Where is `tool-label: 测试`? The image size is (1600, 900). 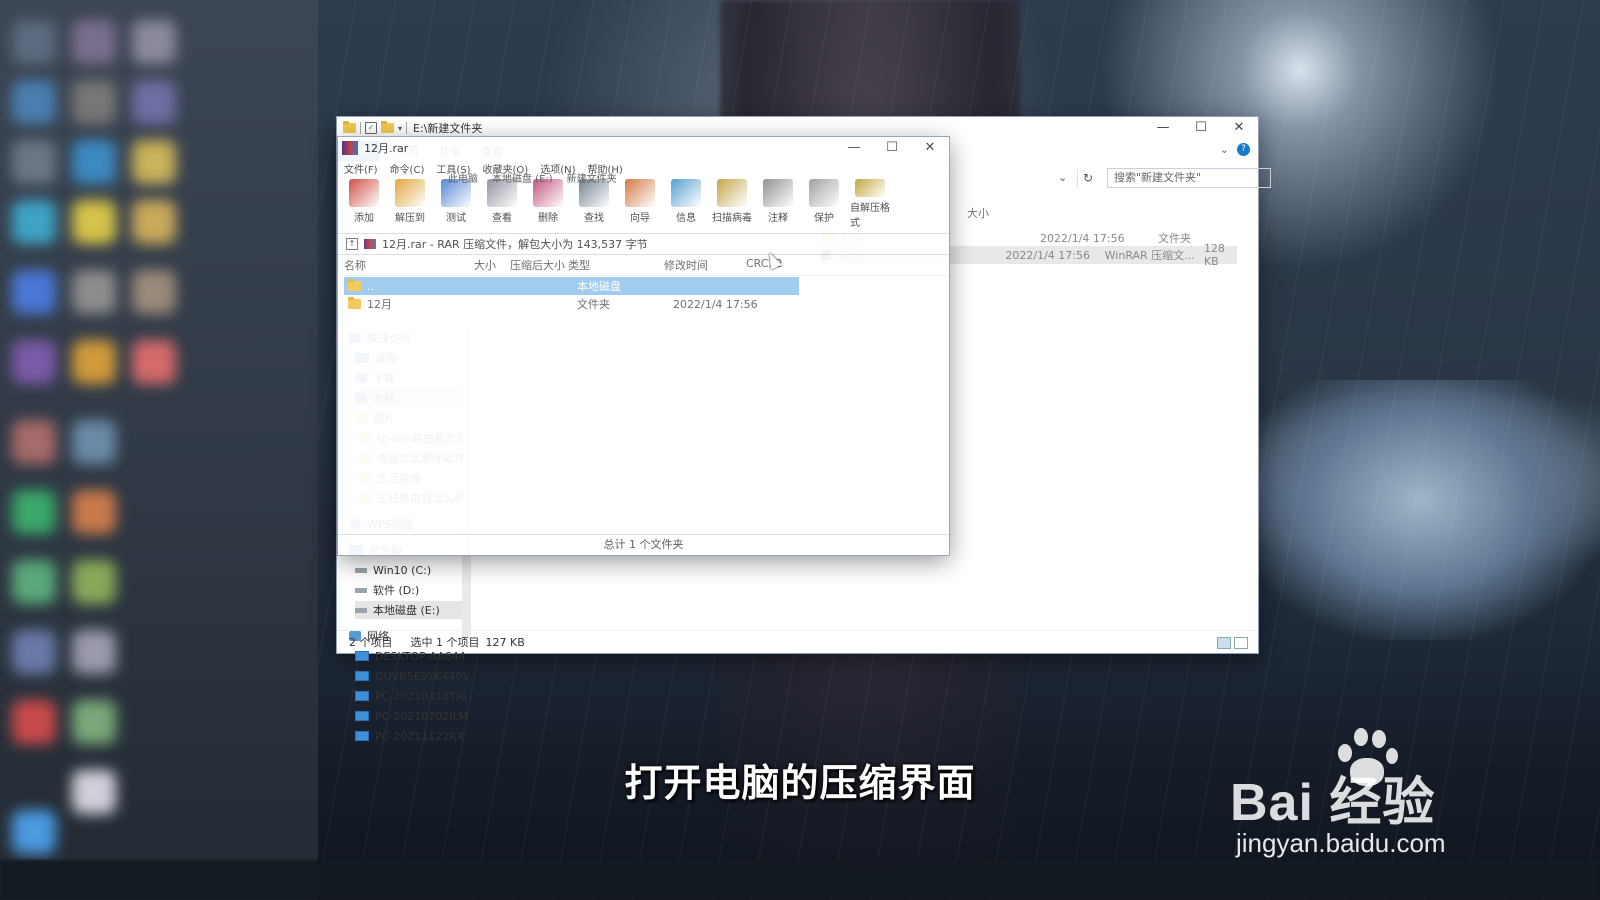 tool-label: 测试 is located at coordinates (456, 218).